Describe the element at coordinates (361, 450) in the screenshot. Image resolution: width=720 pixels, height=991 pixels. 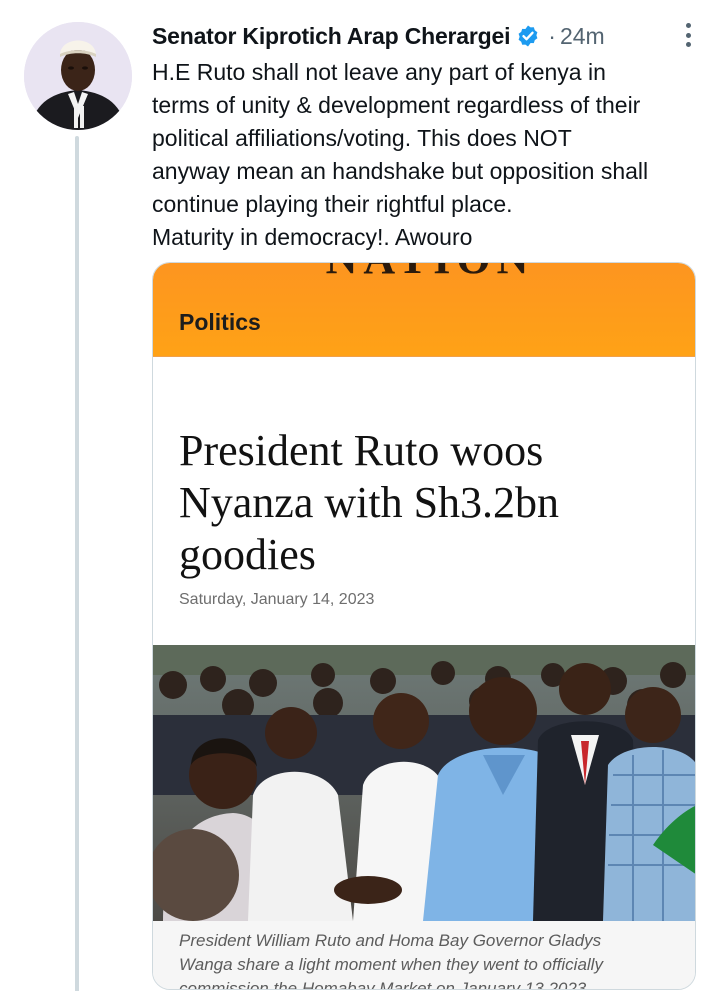
I see `headline-line: President Ruto woos` at that location.